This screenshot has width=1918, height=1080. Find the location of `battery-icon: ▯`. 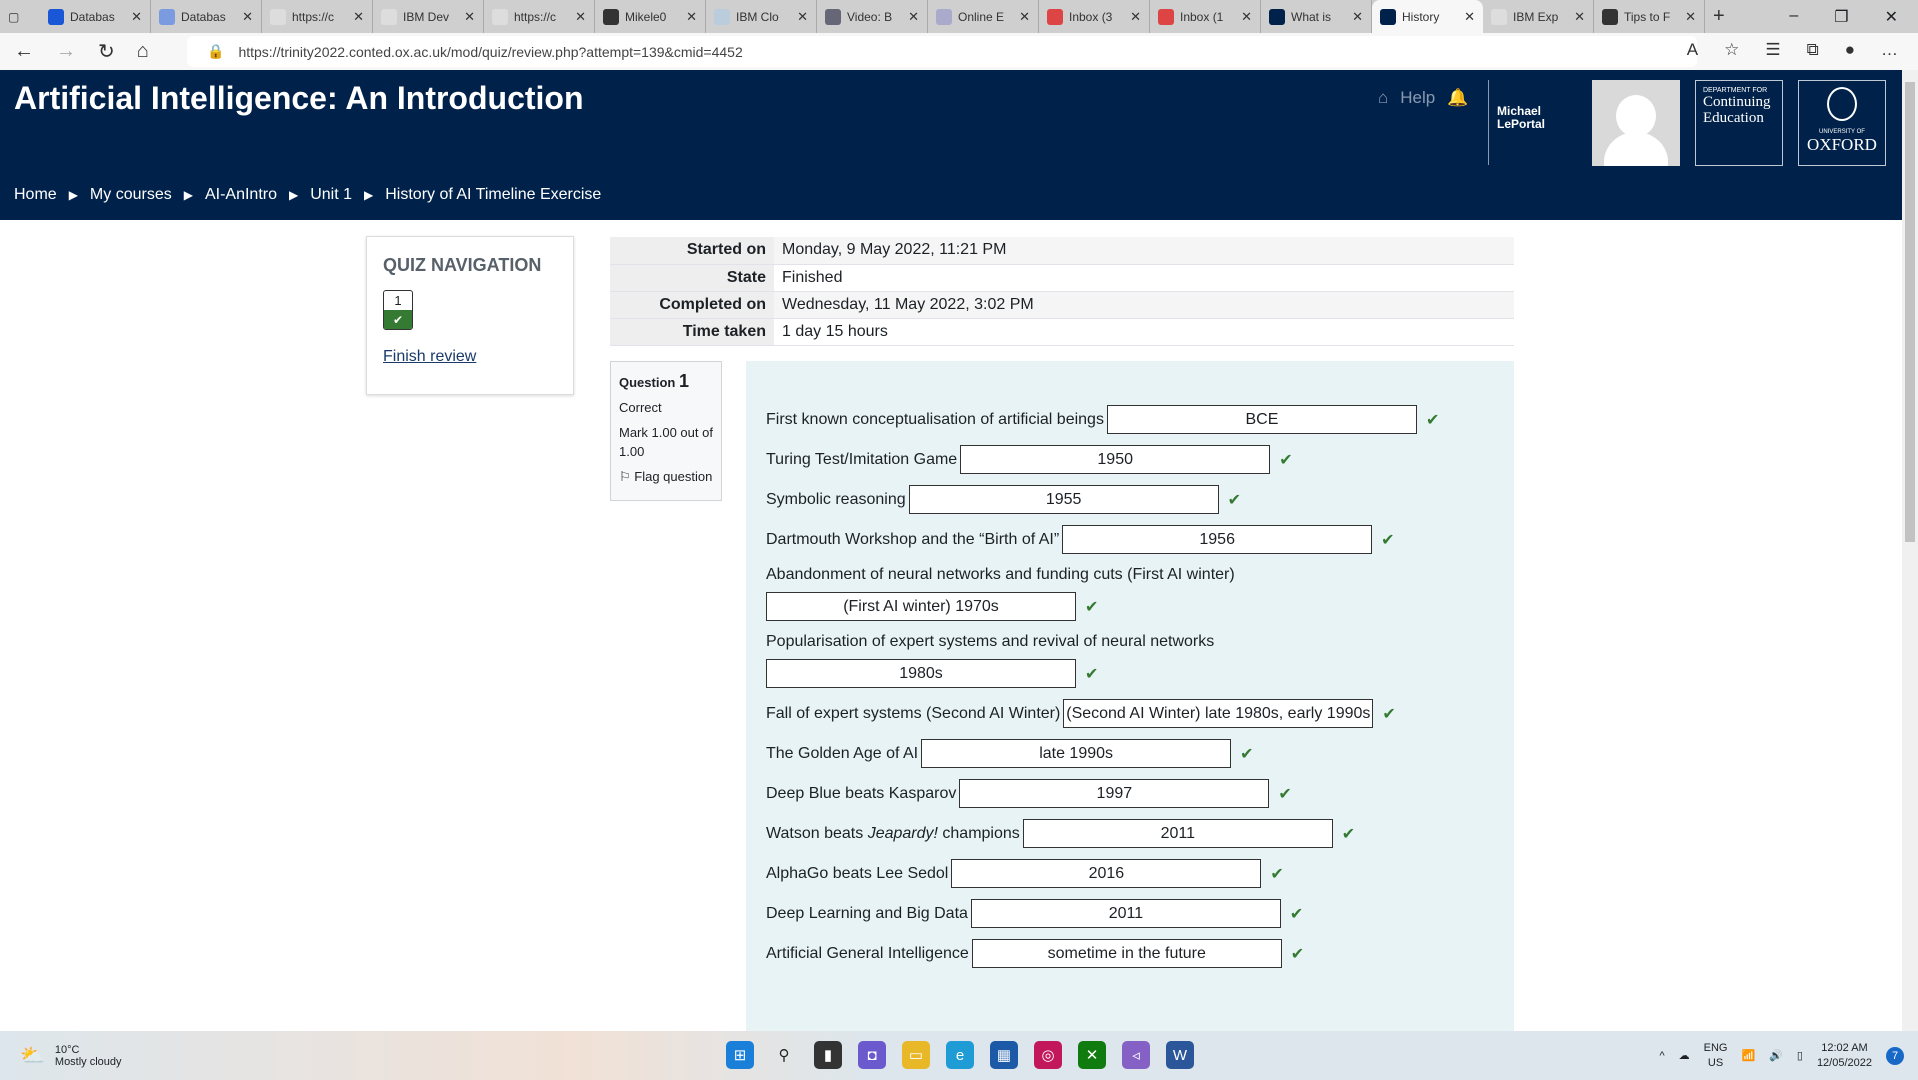

battery-icon: ▯ is located at coordinates (1800, 1056).